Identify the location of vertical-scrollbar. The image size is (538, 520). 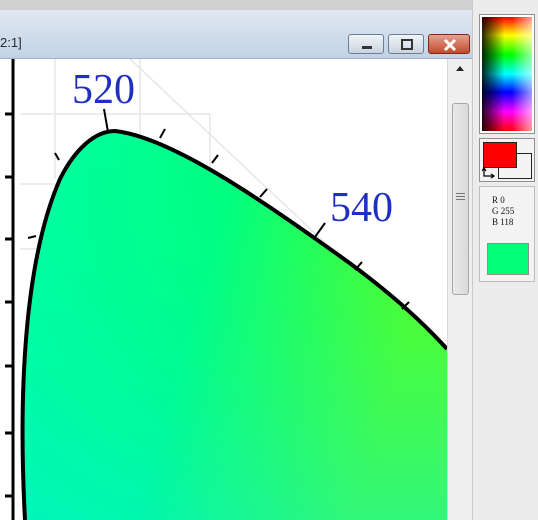
(459, 289).